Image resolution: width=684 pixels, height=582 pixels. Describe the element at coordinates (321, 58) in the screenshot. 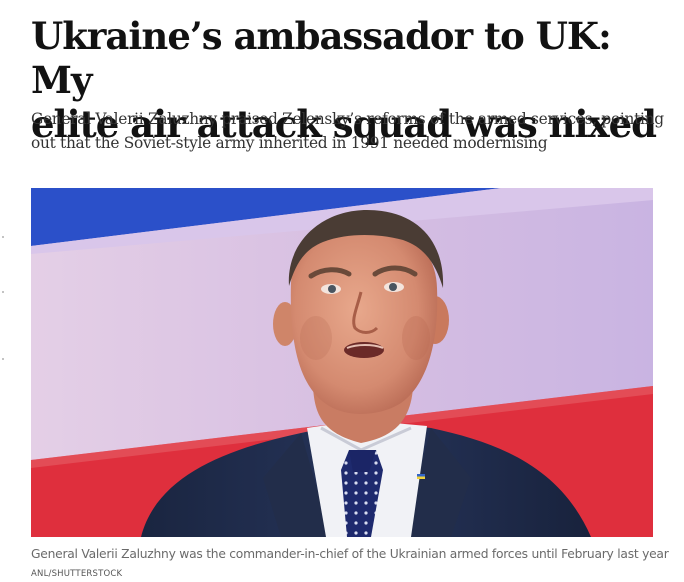

I see `headline-line: Ukraine’s ambassador to UK: My` at that location.